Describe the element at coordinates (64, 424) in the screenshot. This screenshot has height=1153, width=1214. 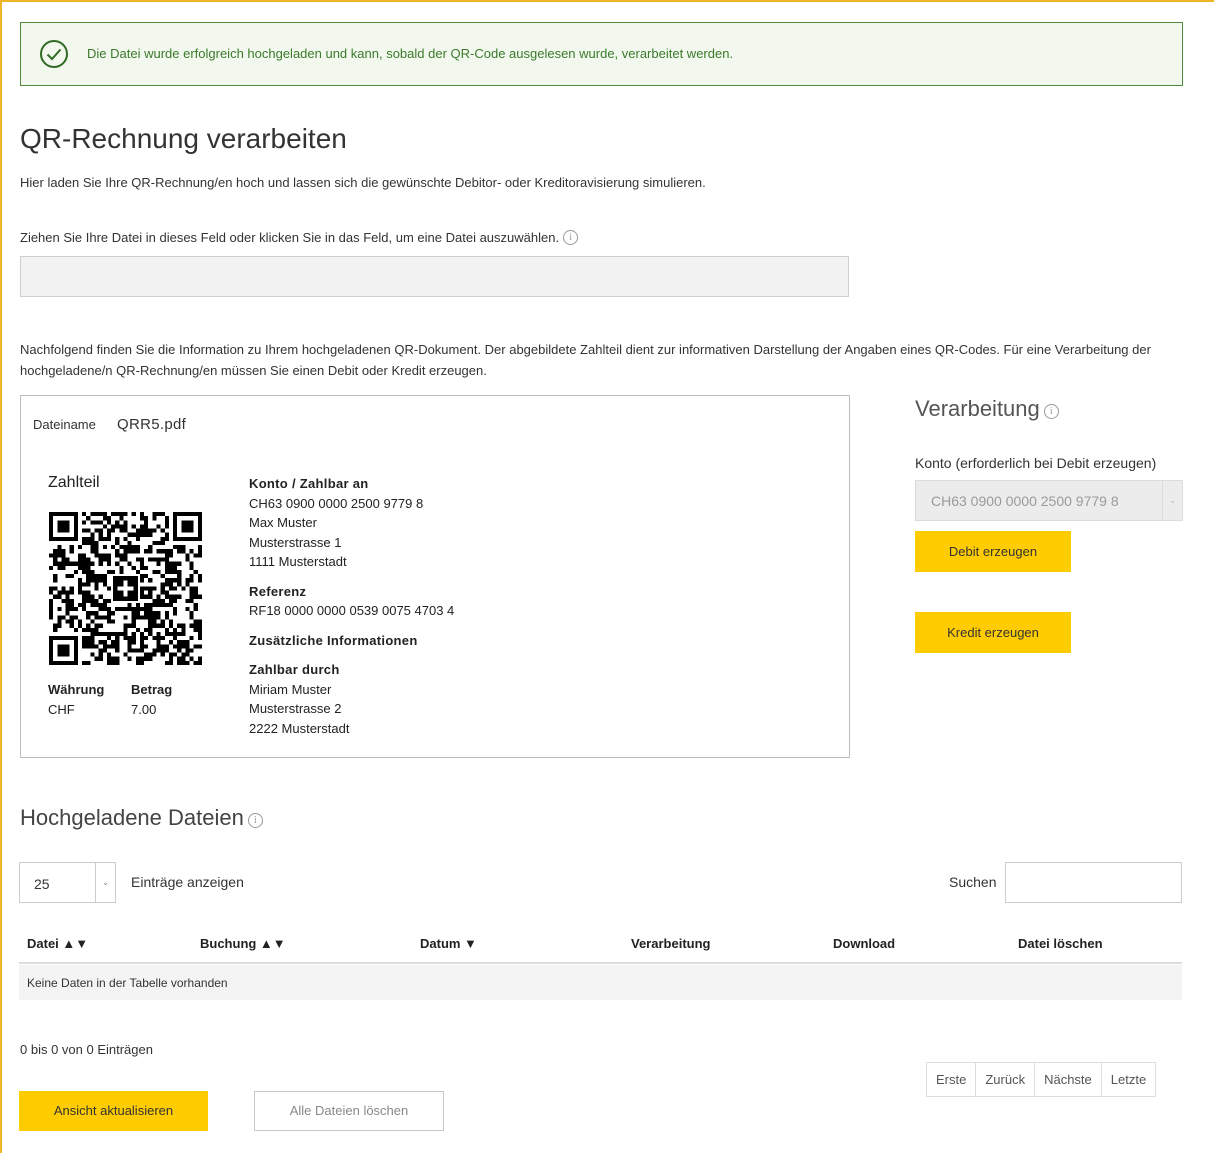
I see `filename-label: Dateiname` at that location.